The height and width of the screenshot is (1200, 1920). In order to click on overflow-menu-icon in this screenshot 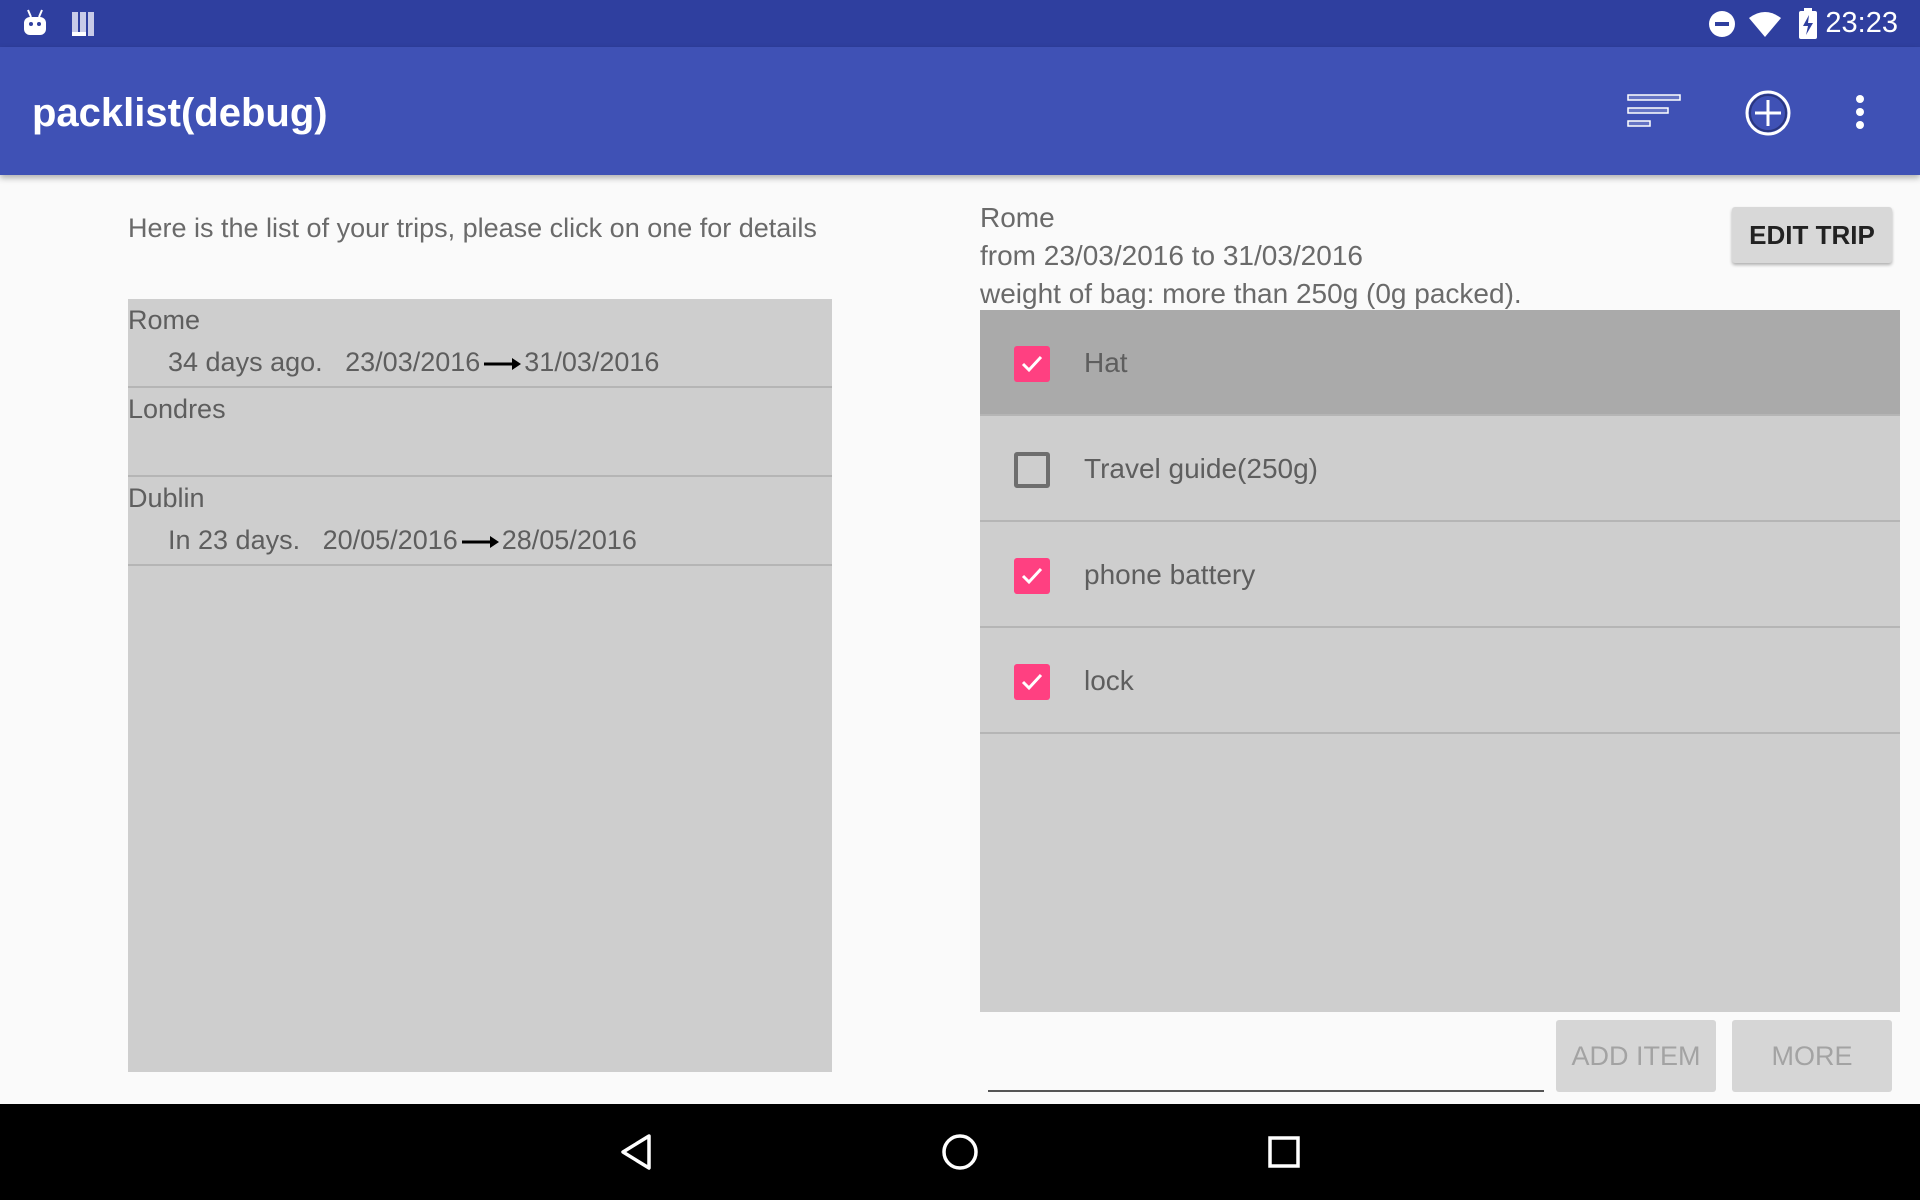, I will do `click(1860, 113)`.